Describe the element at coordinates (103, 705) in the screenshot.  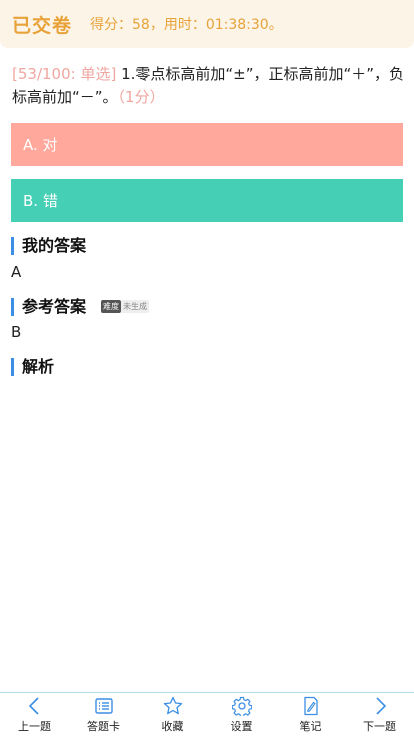
I see `list-icon` at that location.